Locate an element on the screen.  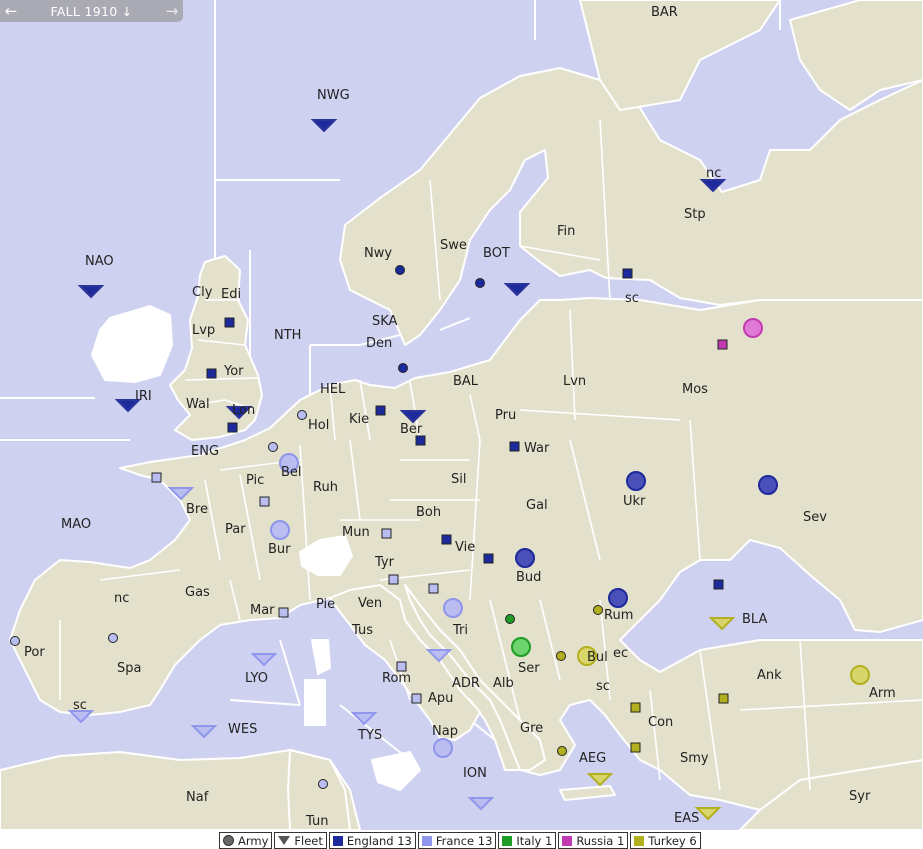
sc-ven is located at coordinates (393, 579).